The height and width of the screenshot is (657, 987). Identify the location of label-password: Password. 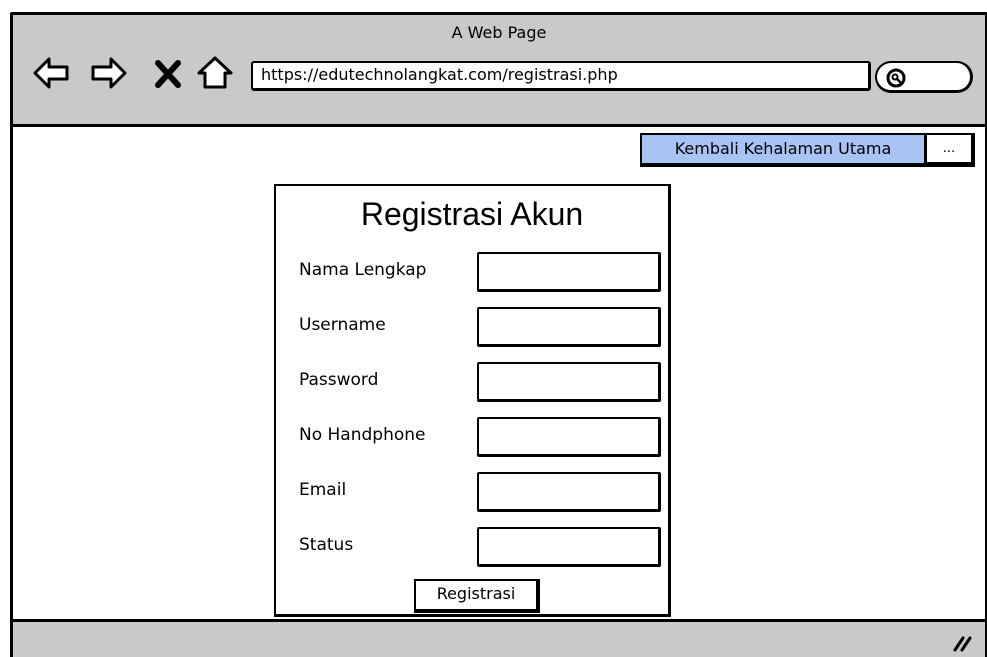
(339, 380).